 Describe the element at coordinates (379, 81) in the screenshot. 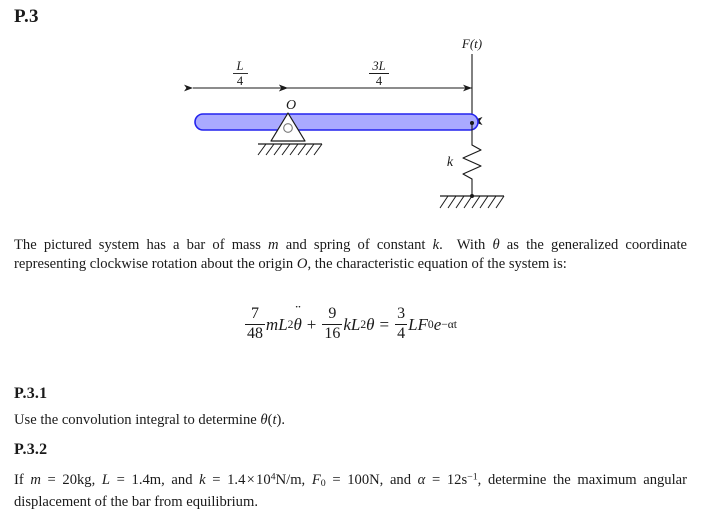

I see `dimension-right-denominator: 4` at that location.